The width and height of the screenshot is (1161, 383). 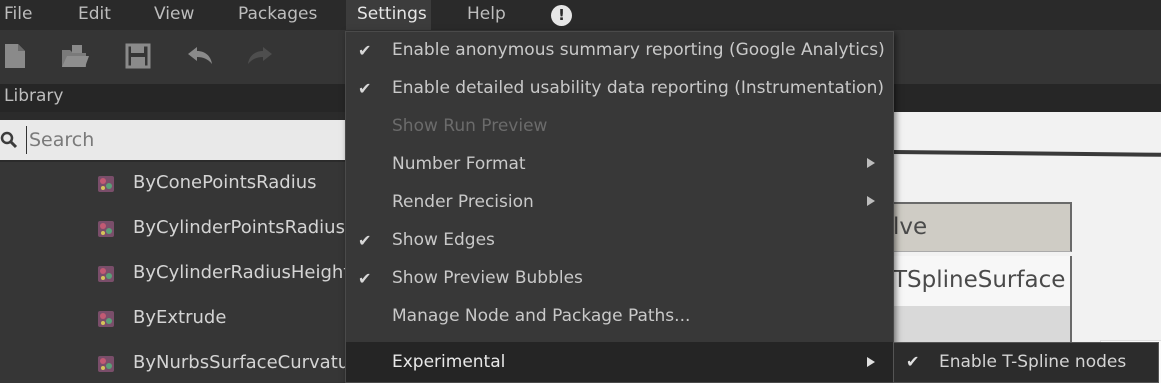 What do you see at coordinates (94, 15) in the screenshot?
I see `menu-edit: Edit` at bounding box center [94, 15].